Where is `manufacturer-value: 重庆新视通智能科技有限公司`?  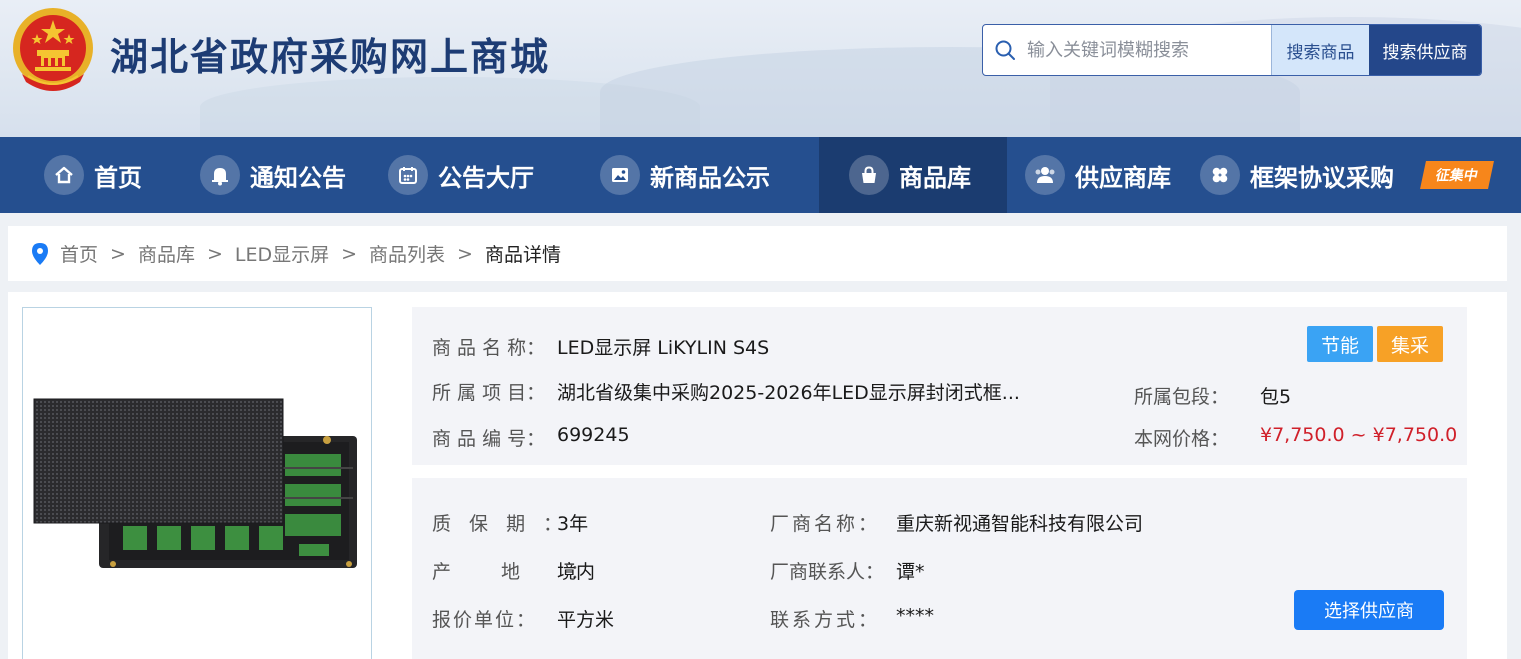 manufacturer-value: 重庆新视通智能科技有限公司 is located at coordinates (1020, 524).